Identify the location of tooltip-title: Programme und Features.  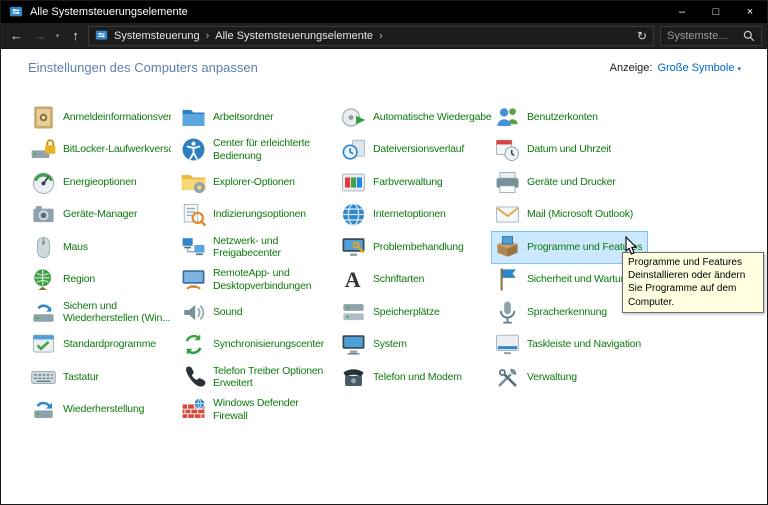
(685, 262).